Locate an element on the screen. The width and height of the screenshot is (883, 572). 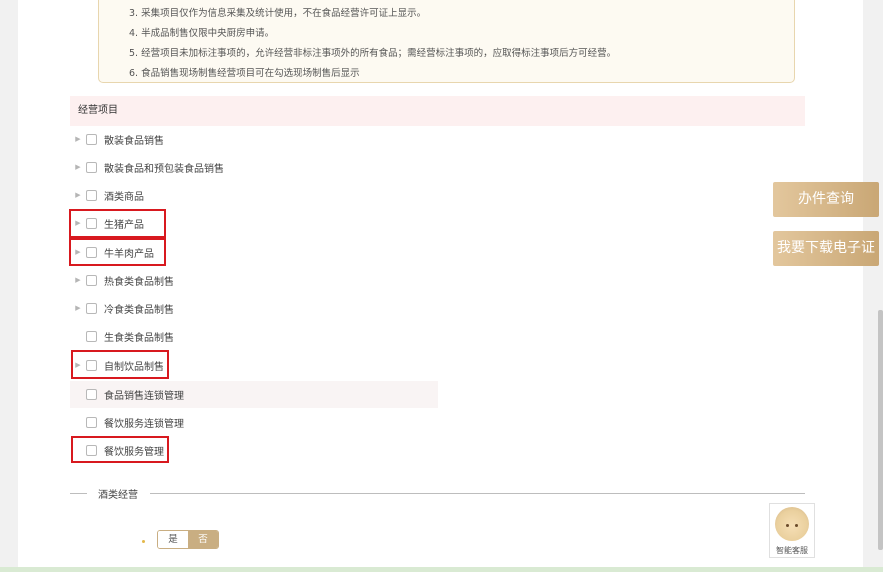
item-label: 酒类商品 is located at coordinates (124, 197).